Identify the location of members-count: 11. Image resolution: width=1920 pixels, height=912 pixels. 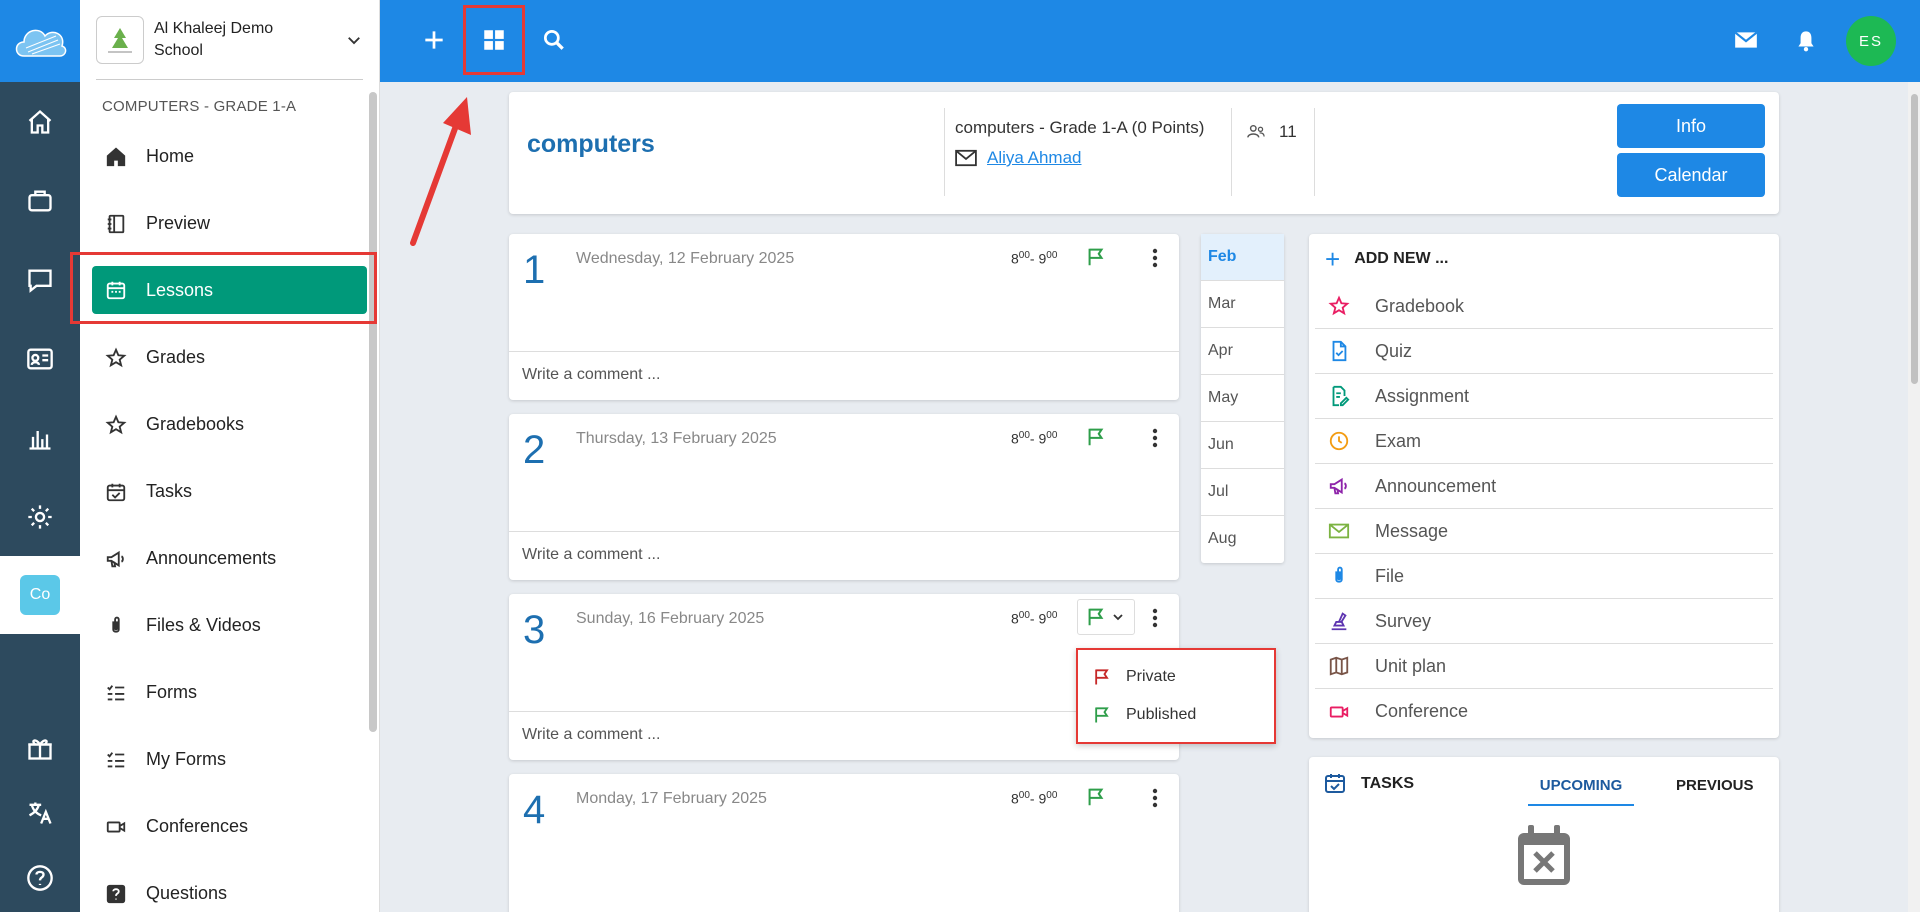
(1271, 132).